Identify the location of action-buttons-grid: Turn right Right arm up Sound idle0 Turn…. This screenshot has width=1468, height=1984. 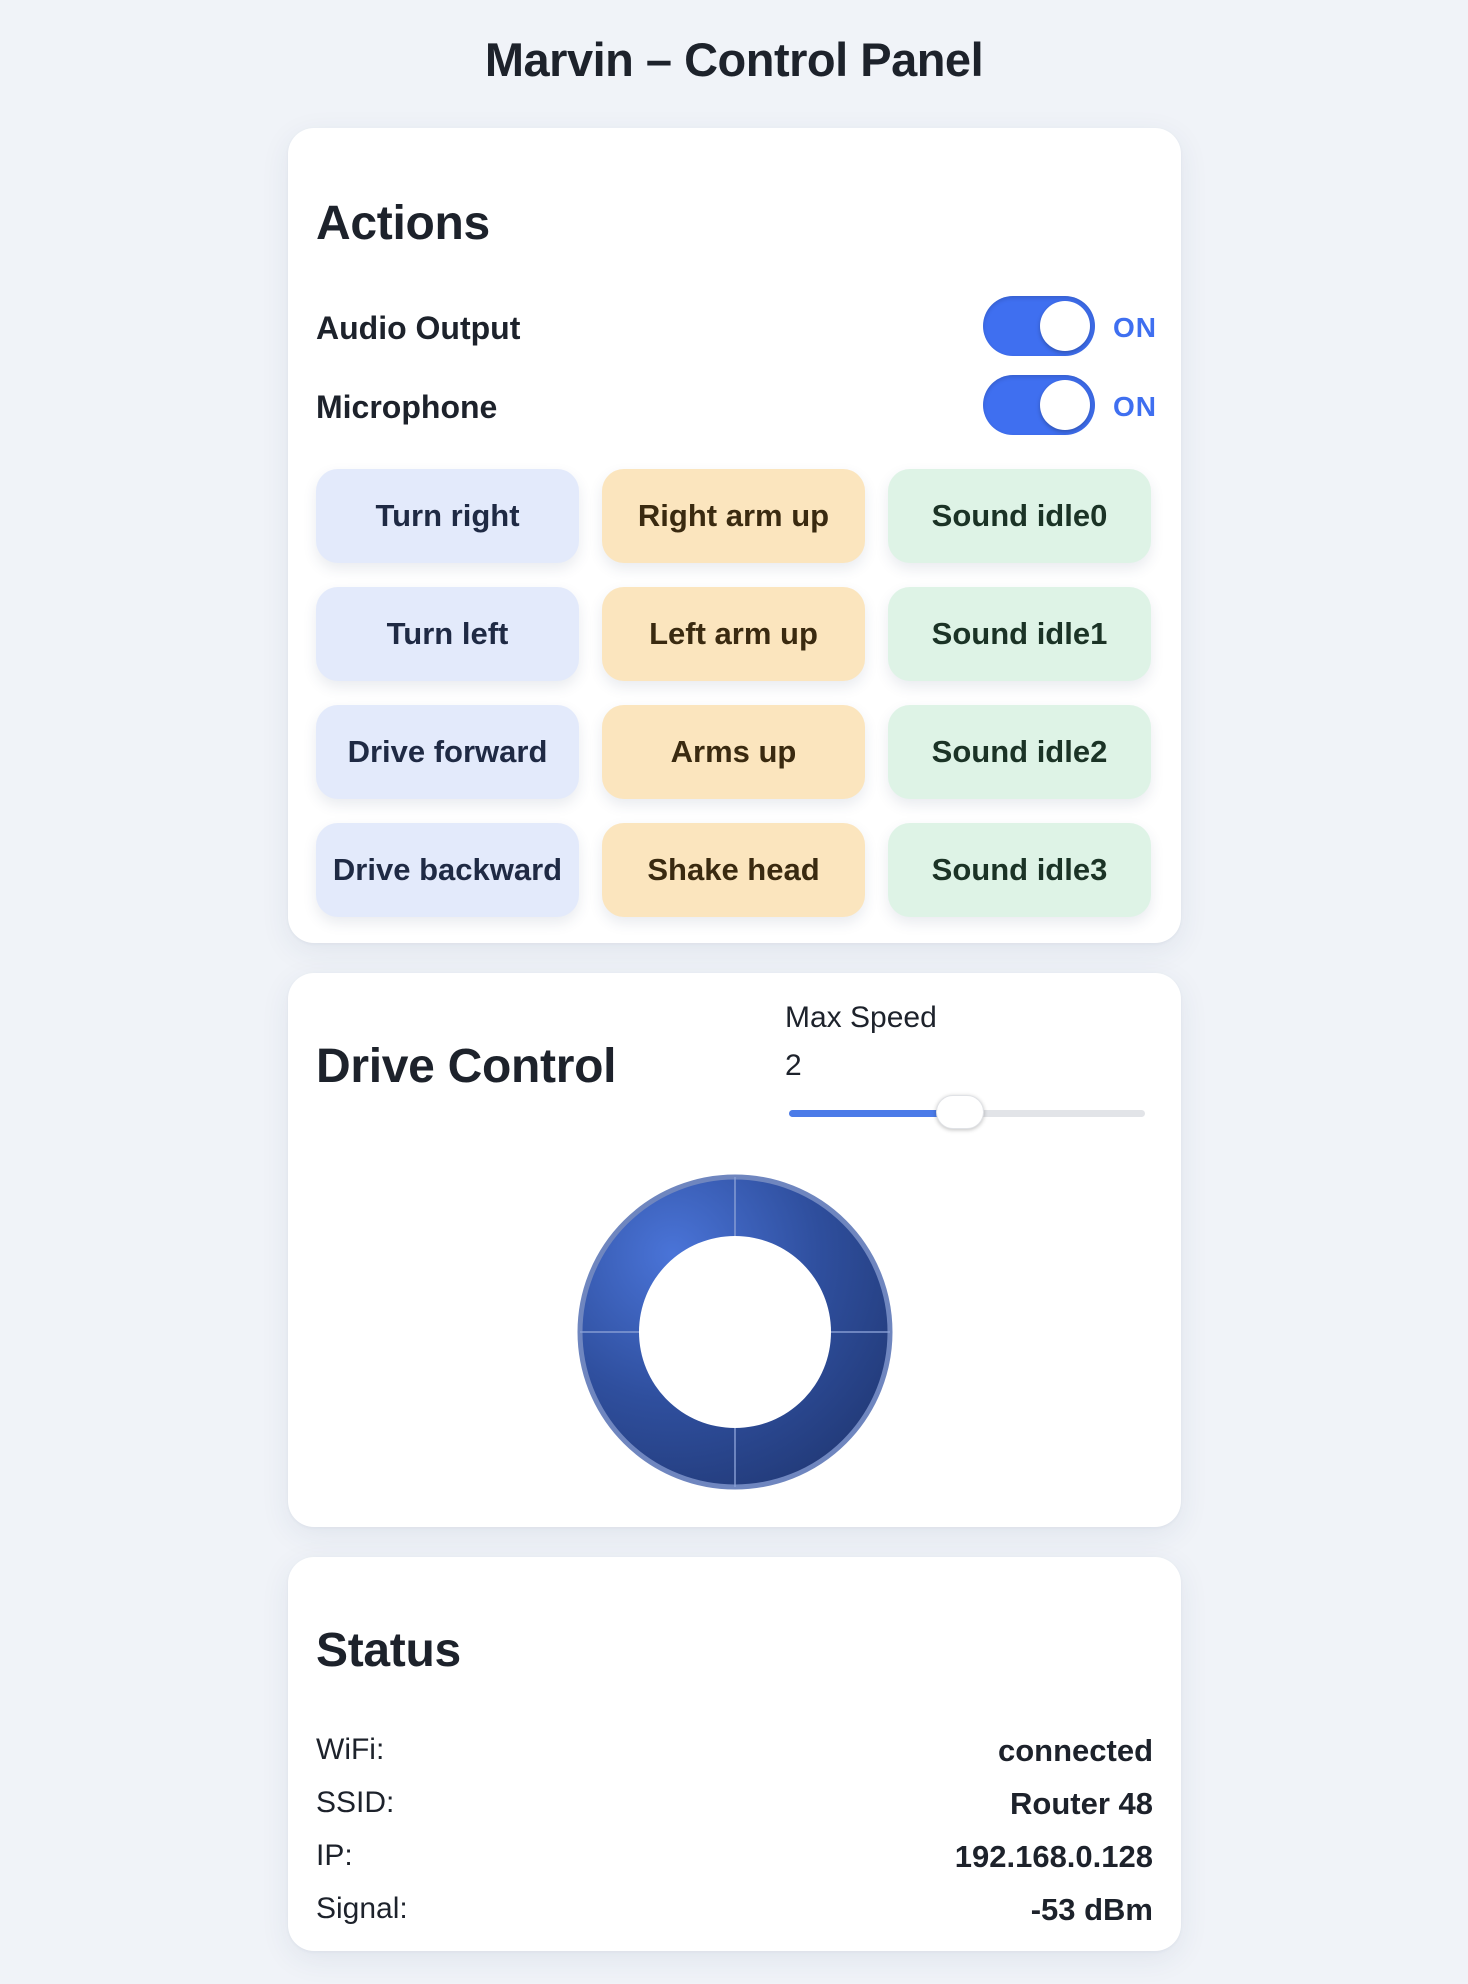
(734, 693).